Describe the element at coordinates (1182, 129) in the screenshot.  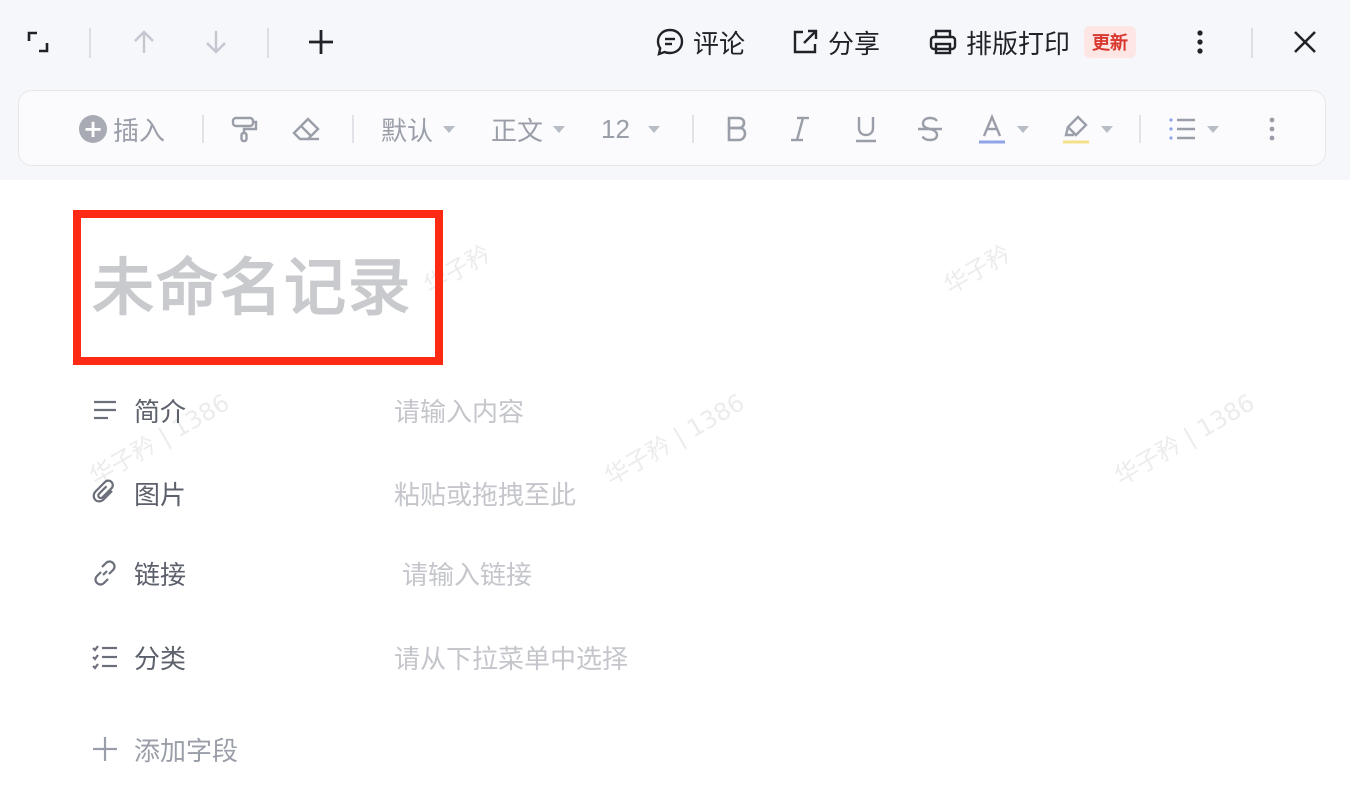
I see `bullet-list-icon` at that location.